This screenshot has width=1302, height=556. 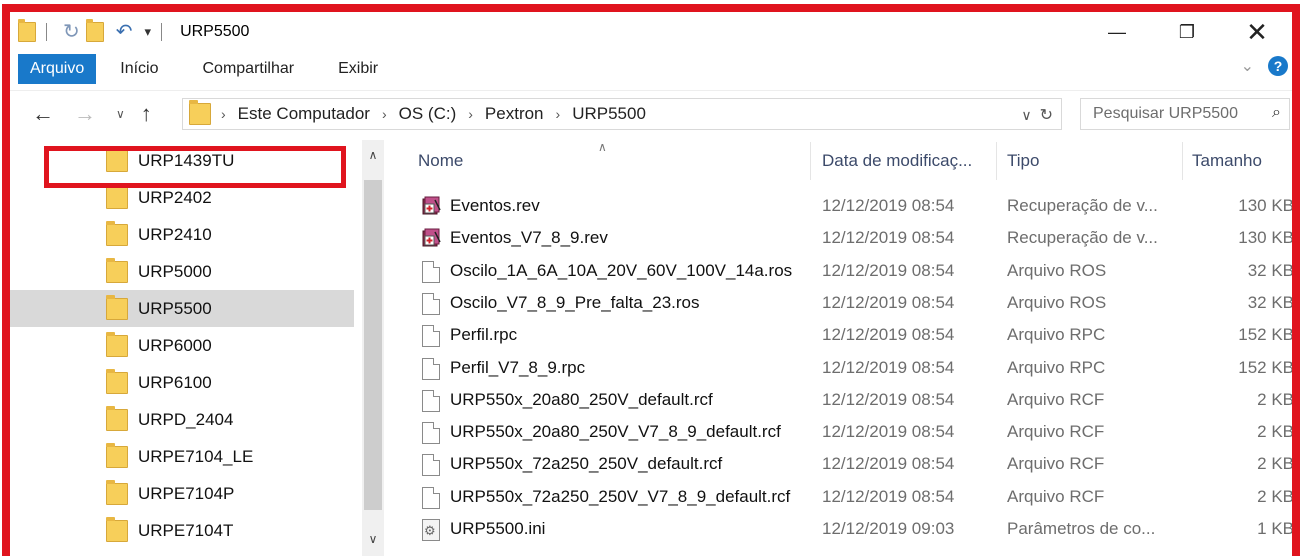 I want to click on file-name: Eventos.rev, so click(x=495, y=205).